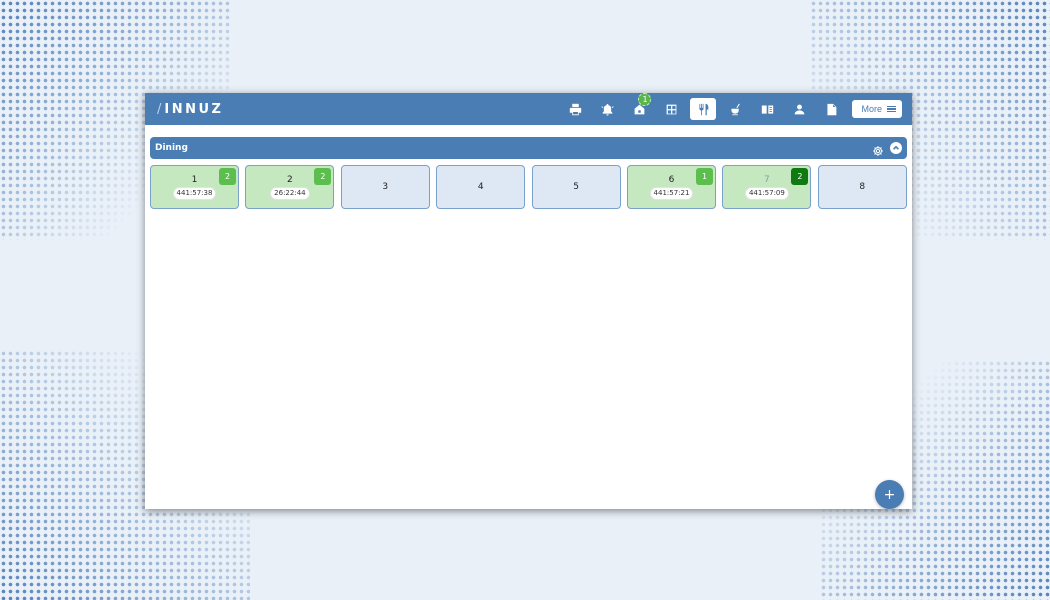  I want to click on table-card: 2 26:22:44 2, so click(290, 187).